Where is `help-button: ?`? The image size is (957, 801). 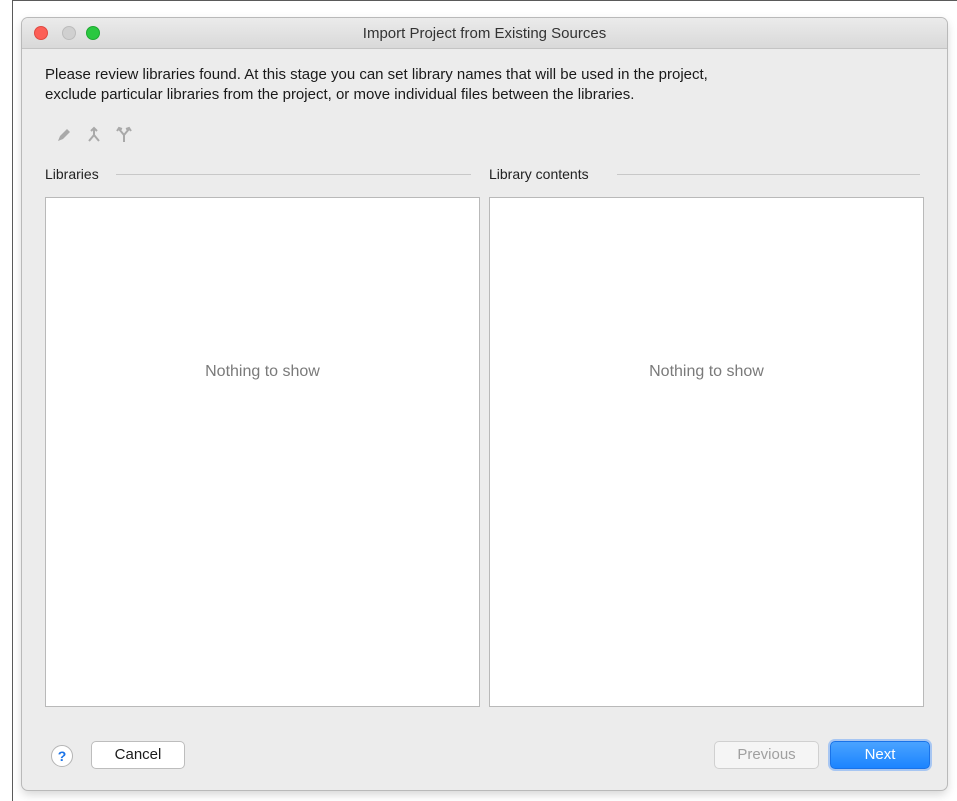 help-button: ? is located at coordinates (62, 756).